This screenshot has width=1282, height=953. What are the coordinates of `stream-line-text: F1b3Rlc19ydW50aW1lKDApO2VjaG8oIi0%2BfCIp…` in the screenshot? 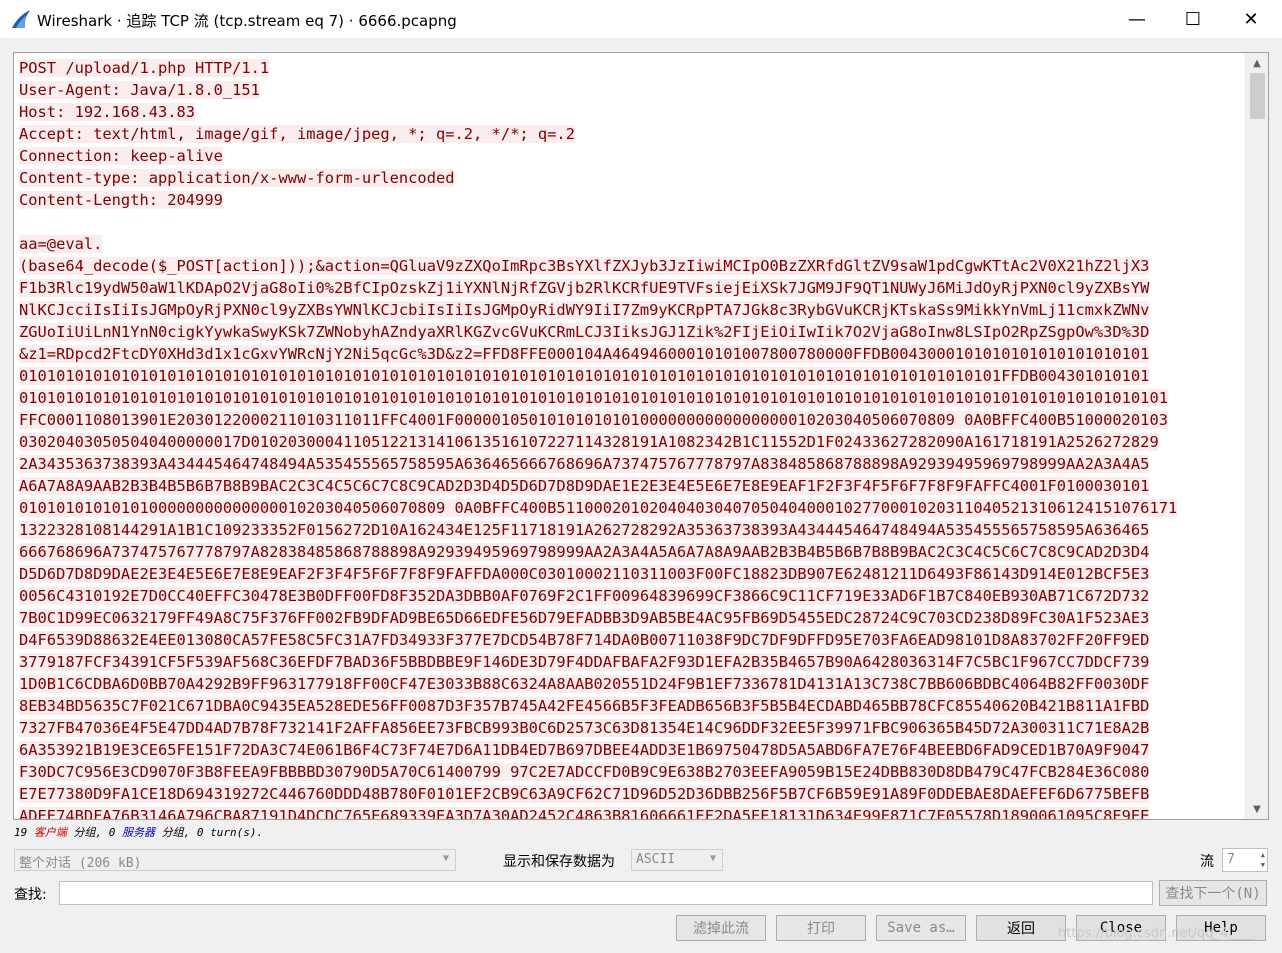 It's located at (584, 288).